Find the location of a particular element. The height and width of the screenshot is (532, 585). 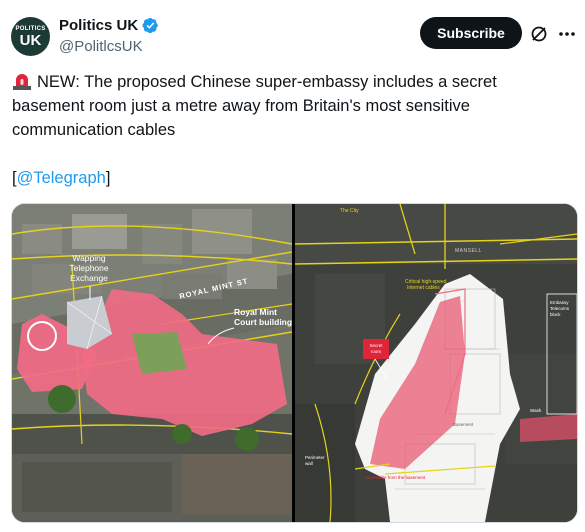

avatar-text-top: POLITICS is located at coordinates (30, 28).